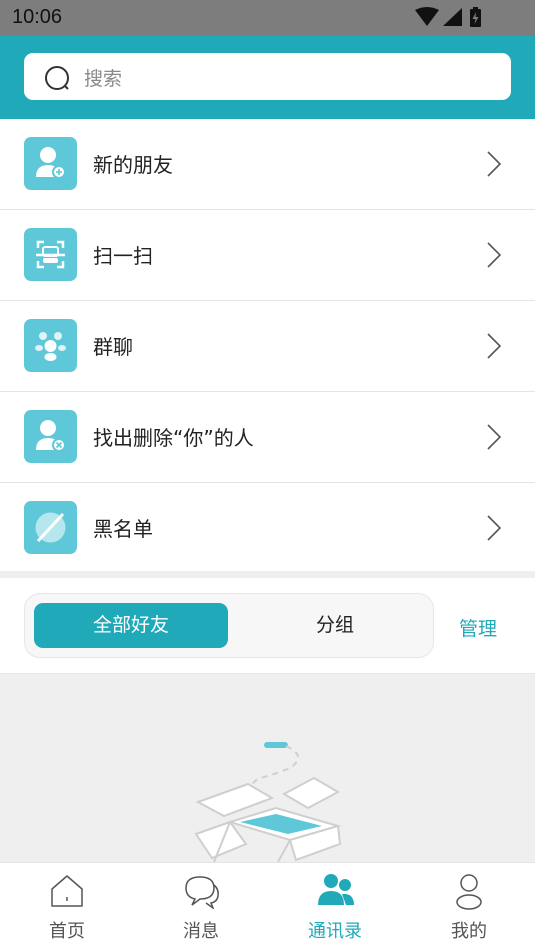  I want to click on bottom-tab-bar: 首页 消息 通讯录 我的, so click(267, 907).